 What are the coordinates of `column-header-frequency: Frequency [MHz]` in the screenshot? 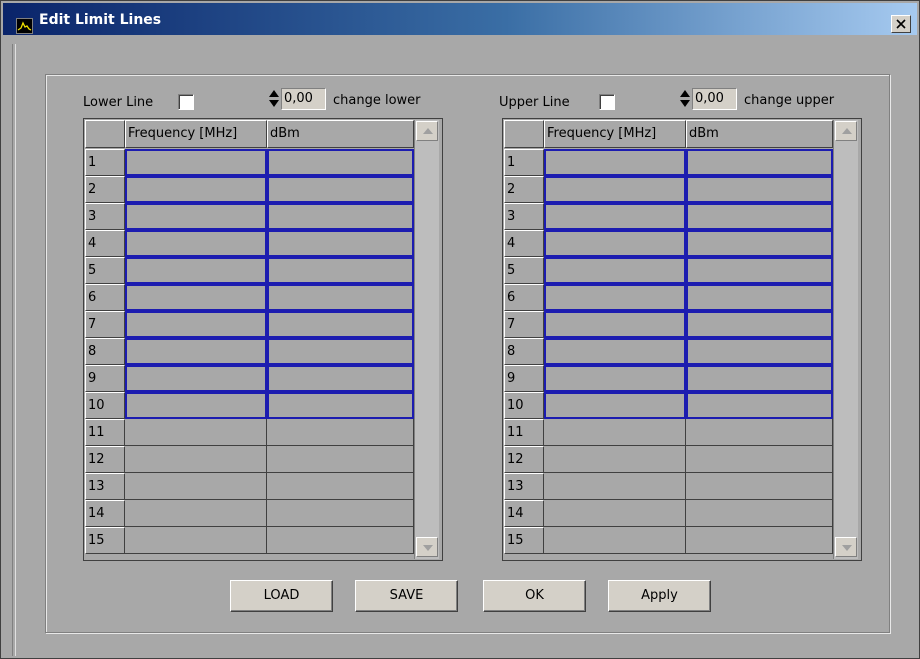 It's located at (615, 134).